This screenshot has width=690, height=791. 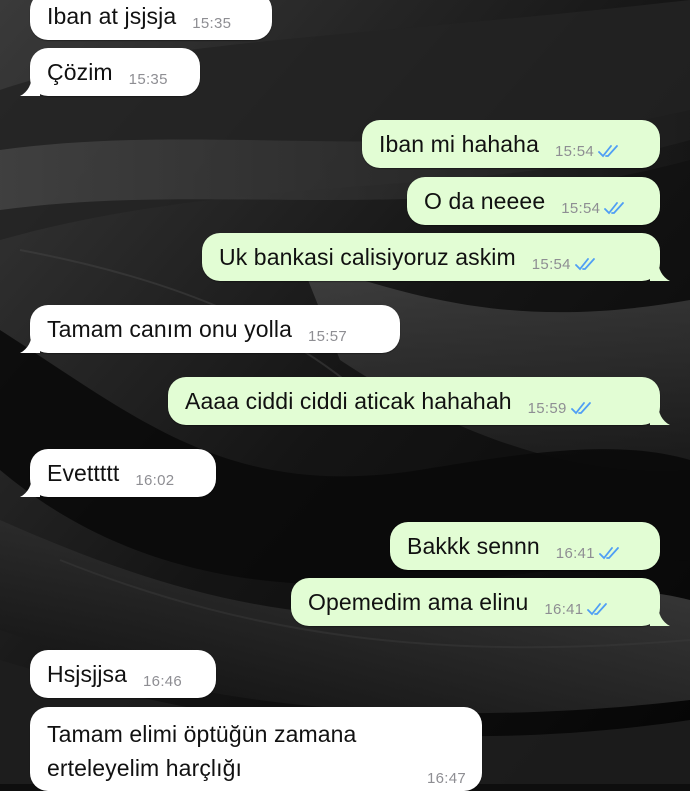 What do you see at coordinates (459, 143) in the screenshot?
I see `message-text: Iban mi hahaha` at bounding box center [459, 143].